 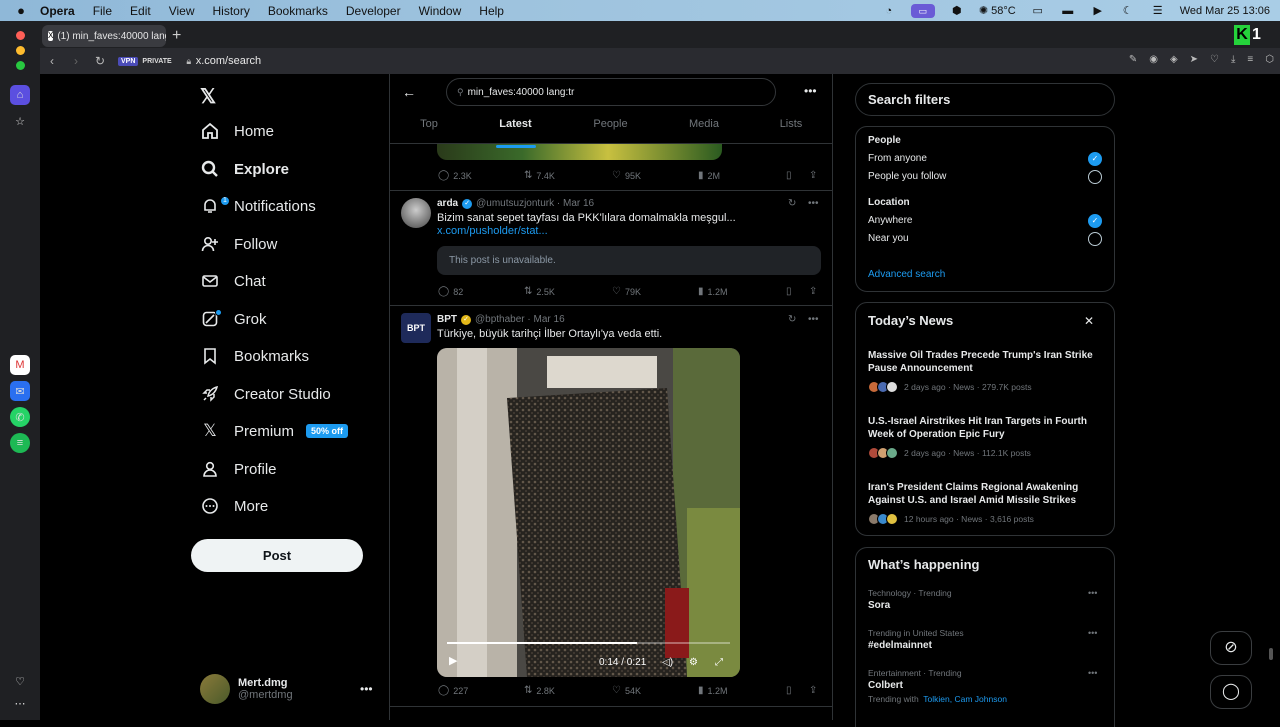 I want to click on battery-icon: ▬, so click(x=1068, y=11).